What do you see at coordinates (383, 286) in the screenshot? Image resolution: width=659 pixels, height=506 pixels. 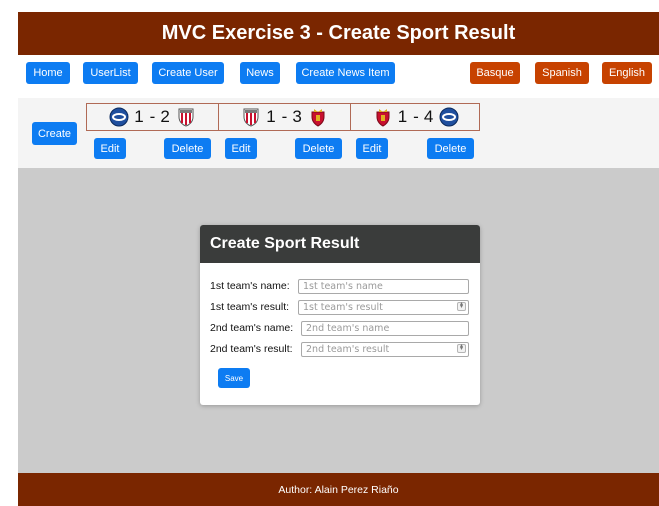 I see `team1-name-input` at bounding box center [383, 286].